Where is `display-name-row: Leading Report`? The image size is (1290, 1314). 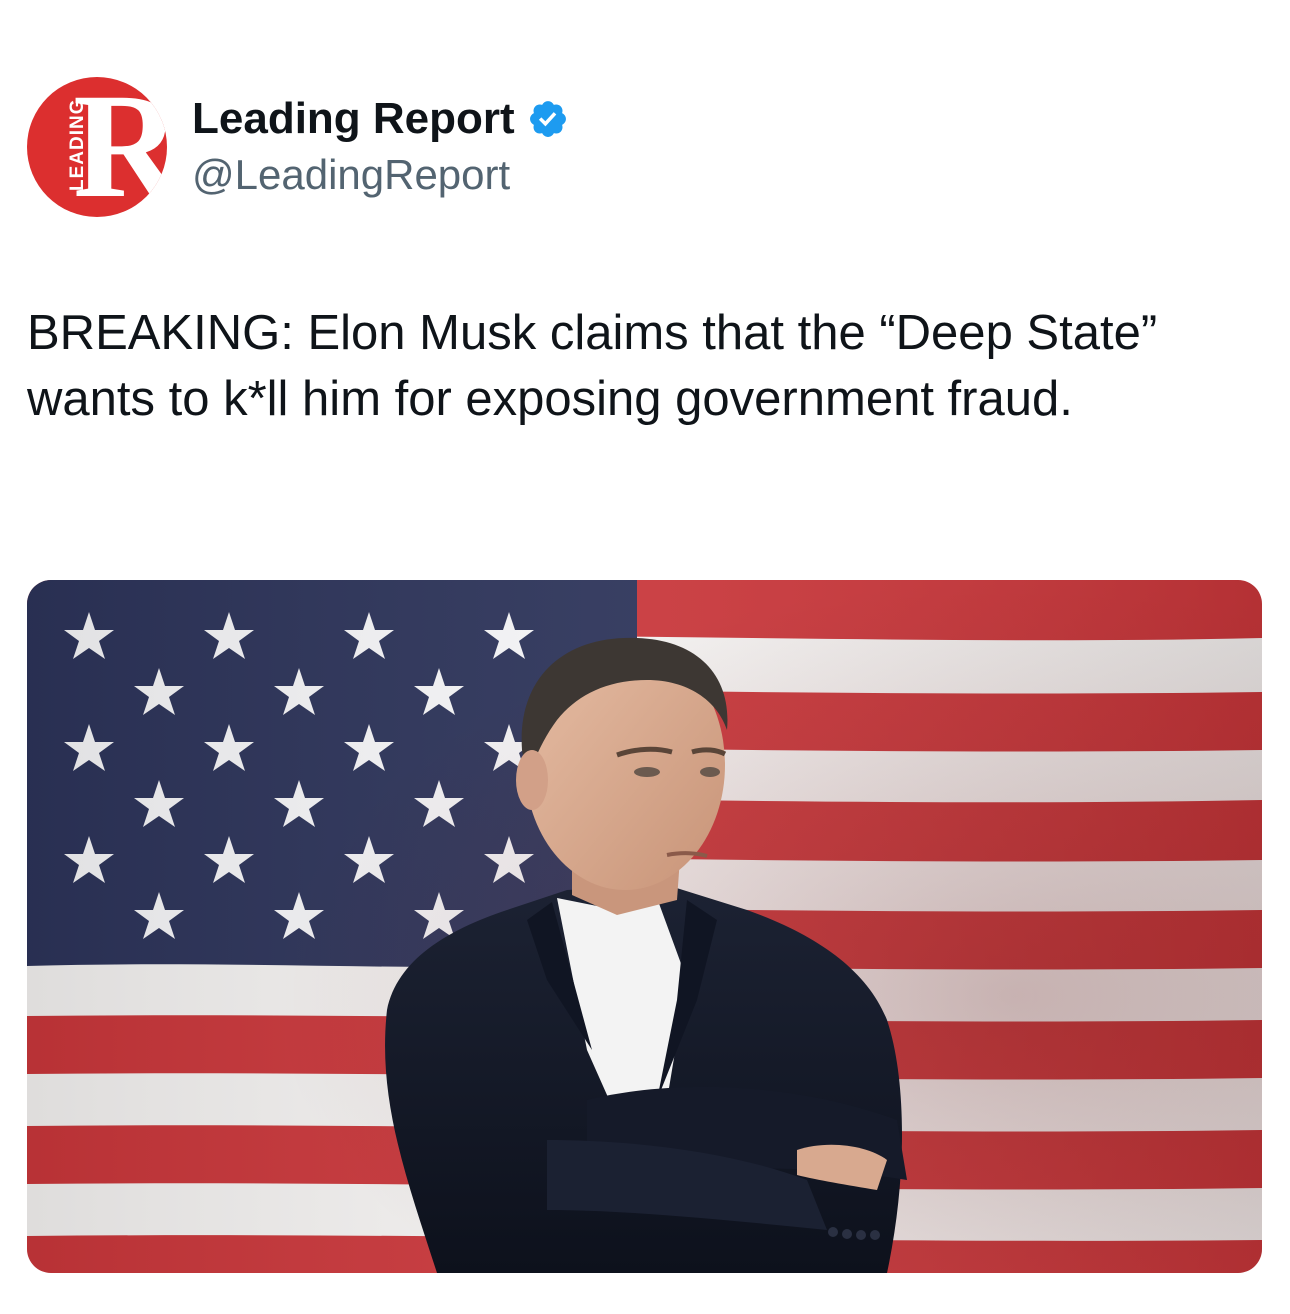 display-name-row: Leading Report is located at coordinates (380, 119).